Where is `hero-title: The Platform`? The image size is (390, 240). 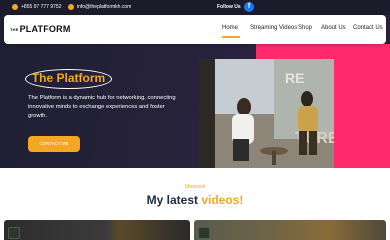 hero-title: The Platform is located at coordinates (68, 79).